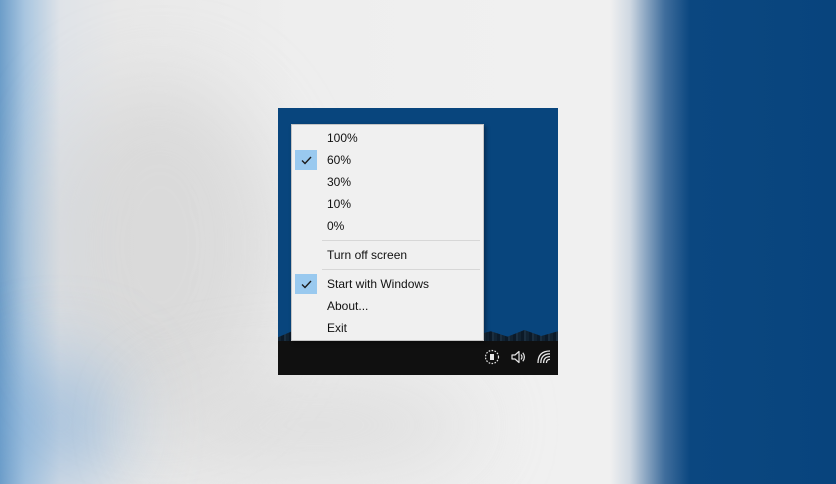 The image size is (836, 484). What do you see at coordinates (387, 138) in the screenshot?
I see `menu-item-brightness-100: 100%` at bounding box center [387, 138].